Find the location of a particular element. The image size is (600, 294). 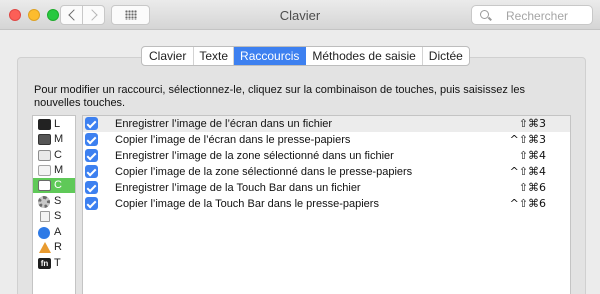

category-label: T is located at coordinates (57, 263).